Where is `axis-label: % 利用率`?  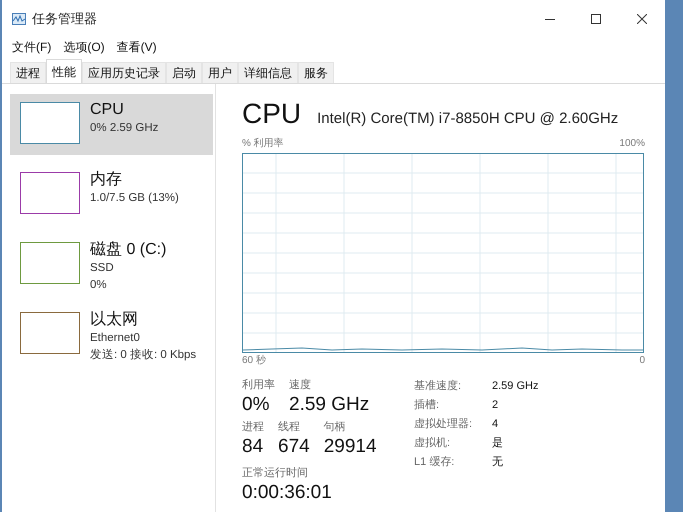 axis-label: % 利用率 is located at coordinates (263, 143).